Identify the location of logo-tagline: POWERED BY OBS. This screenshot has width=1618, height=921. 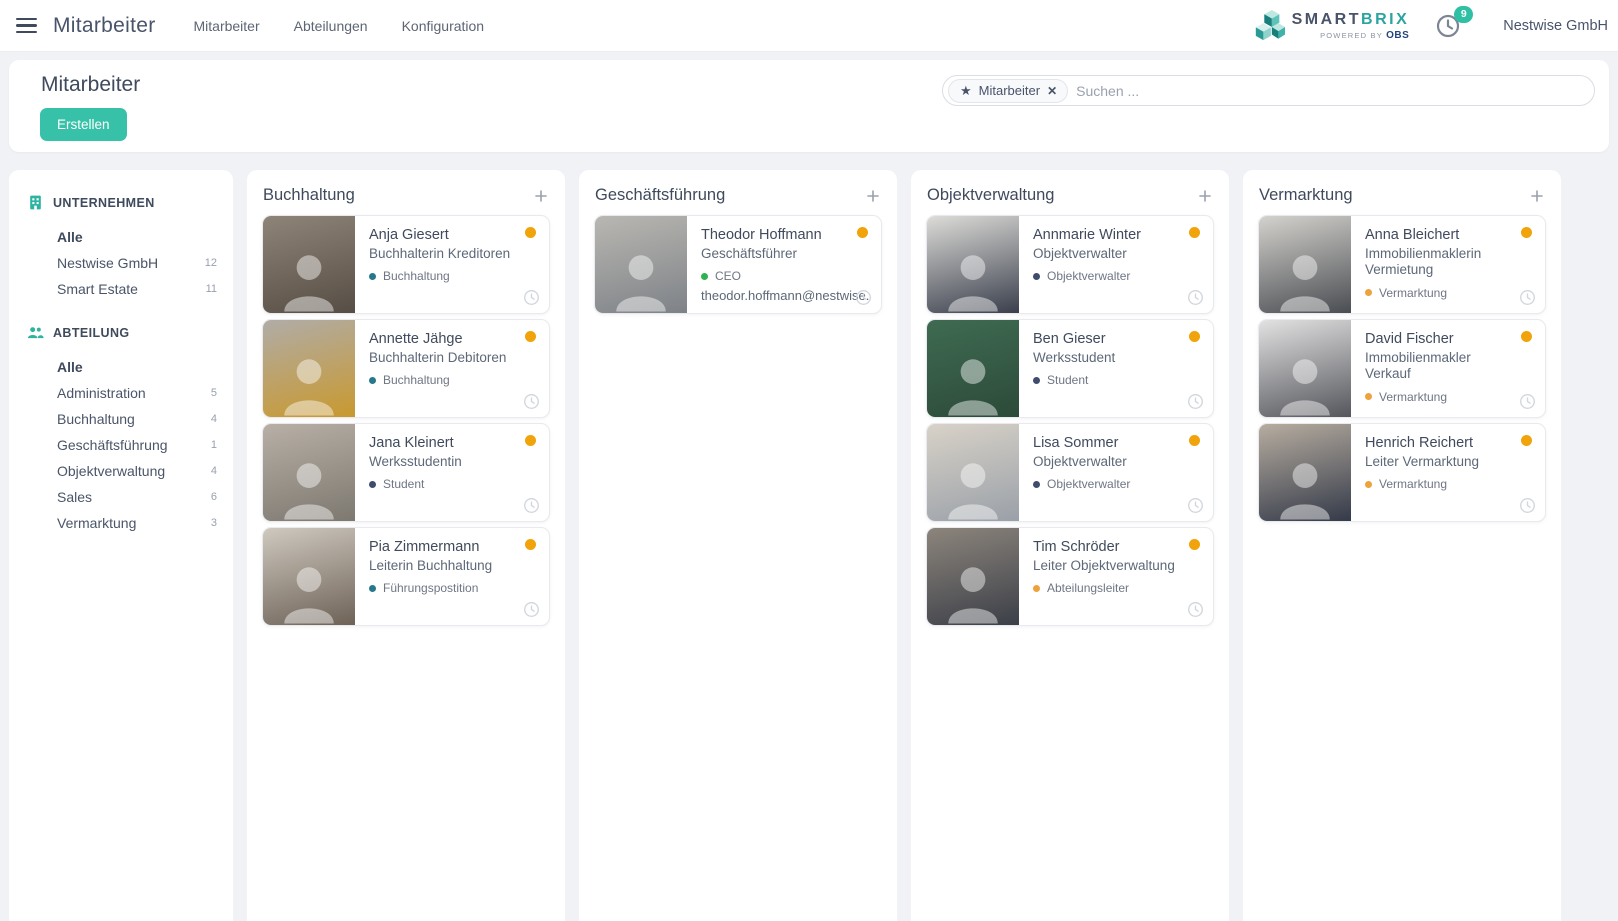
(1365, 35).